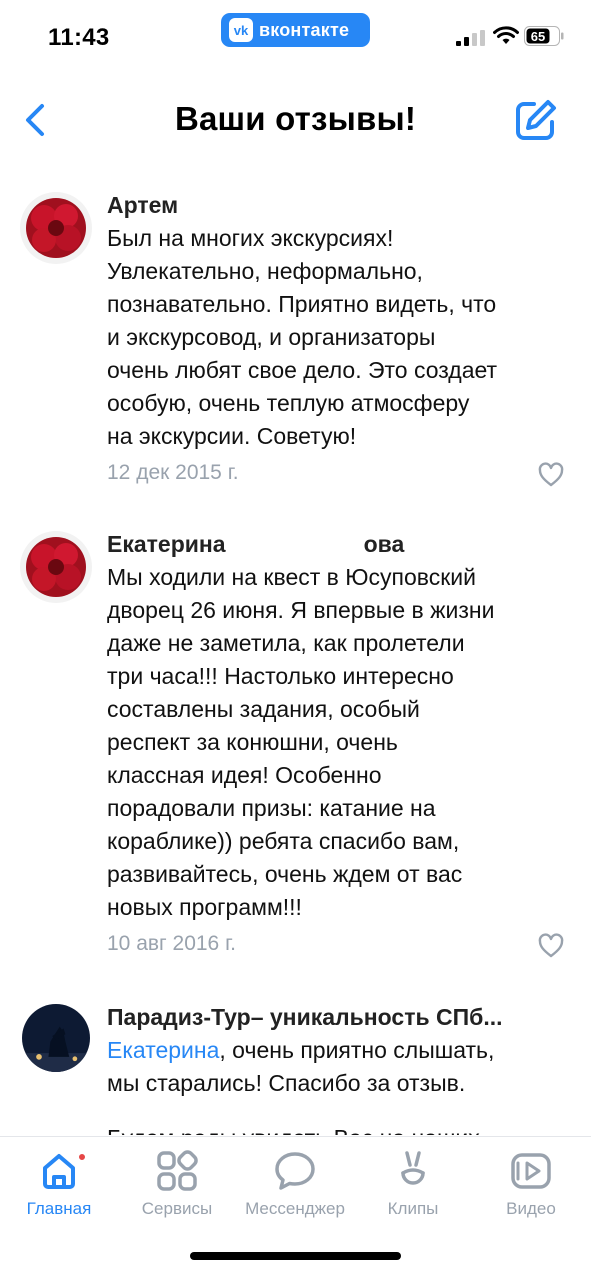  What do you see at coordinates (413, 1168) in the screenshot?
I see `clips-icon` at bounding box center [413, 1168].